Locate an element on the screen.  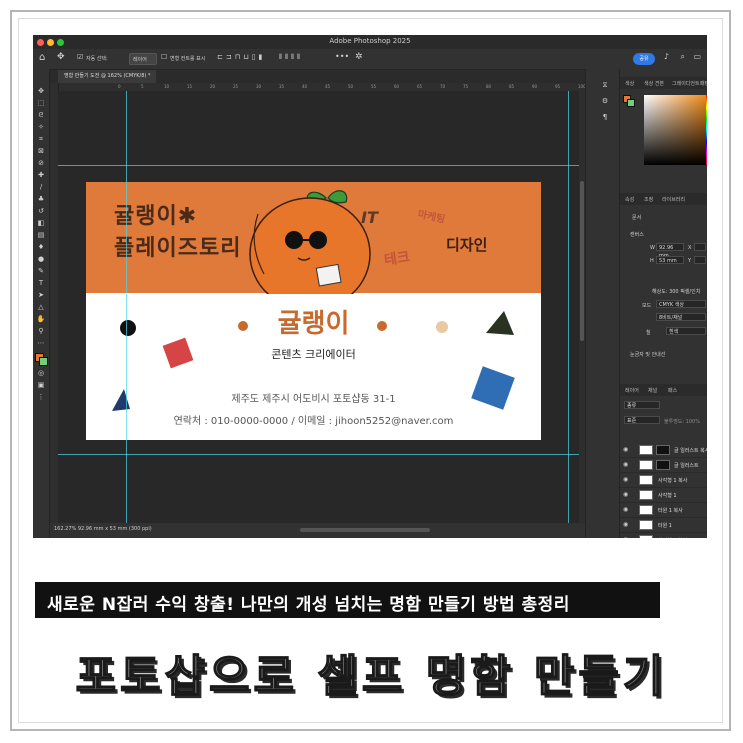
distribute-icons: ⫴⫴⫴⫴ is located at coordinates (291, 57).